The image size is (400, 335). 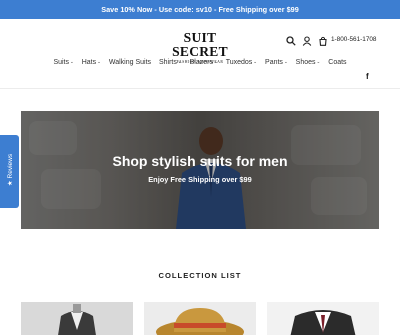 What do you see at coordinates (200, 161) in the screenshot?
I see `hero-title: Shop stylish suits for men` at bounding box center [200, 161].